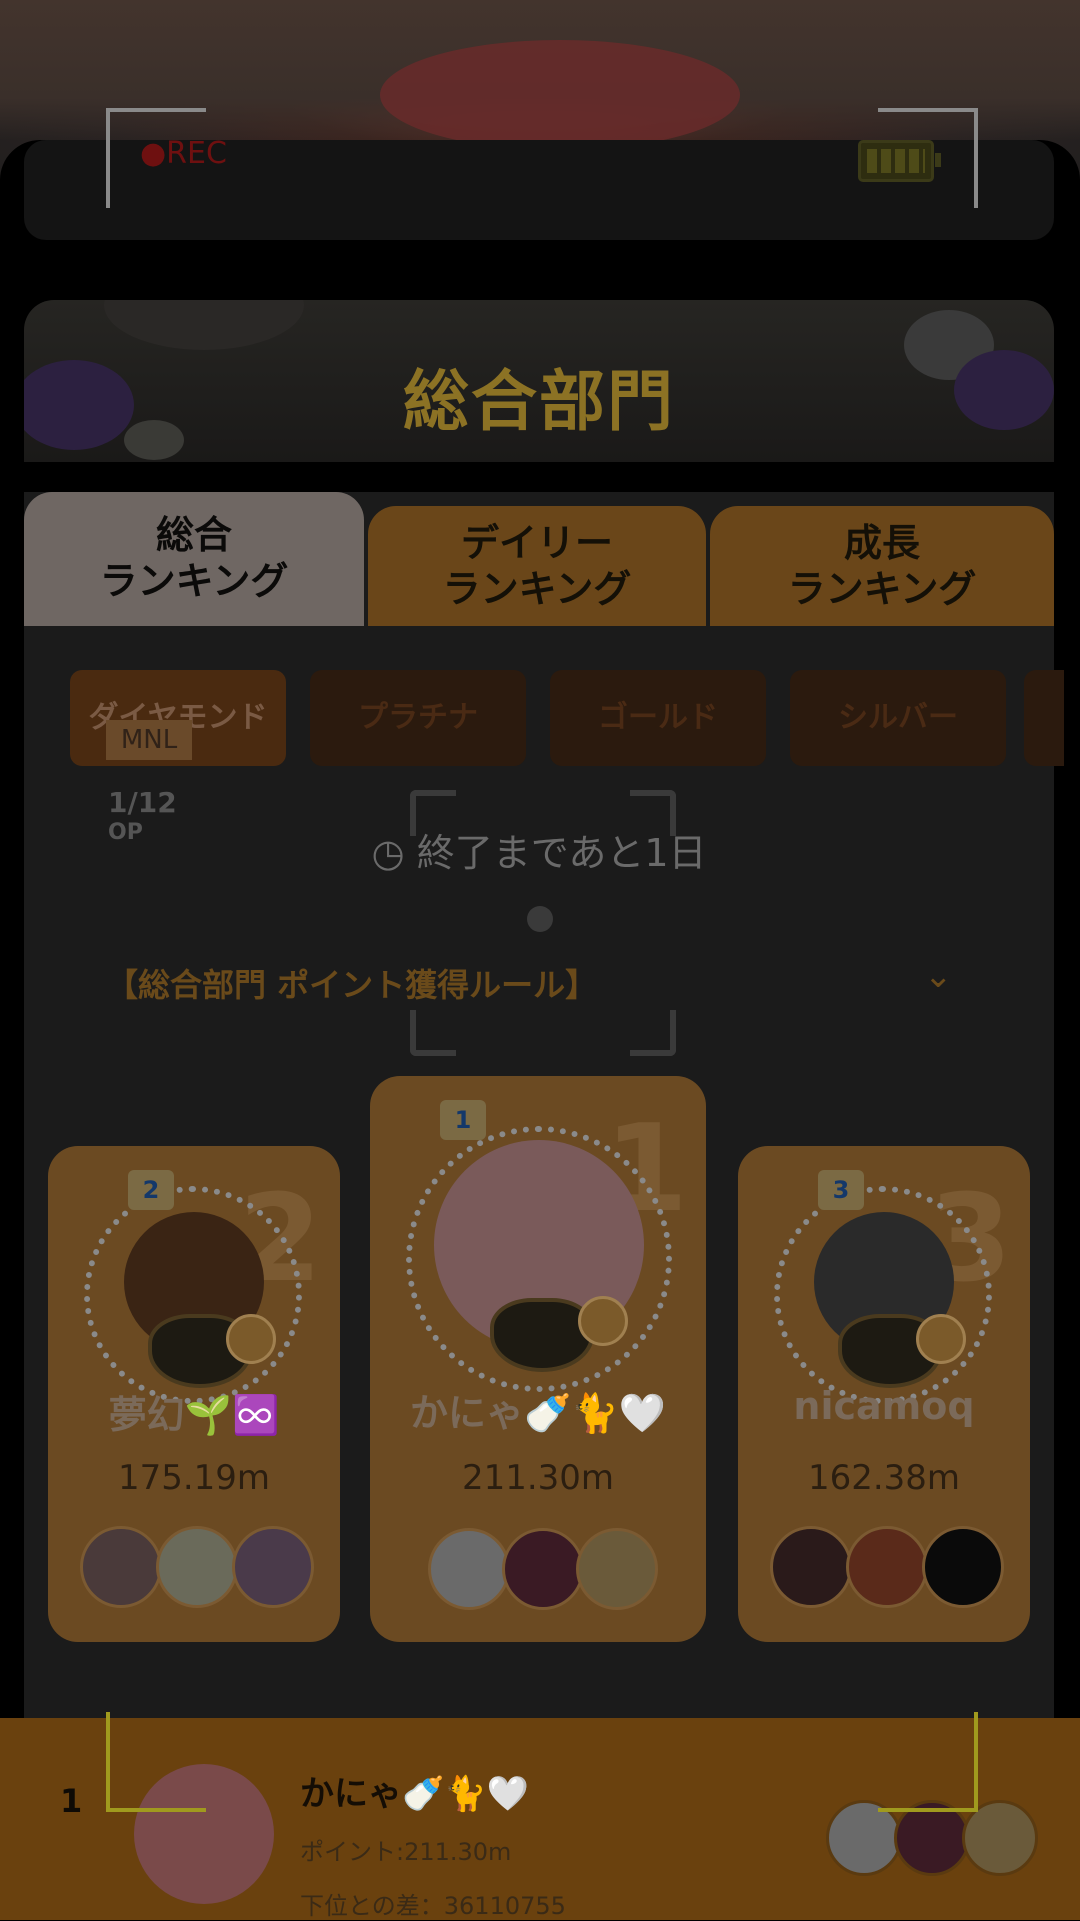 The height and width of the screenshot is (1921, 1080). Describe the element at coordinates (418, 718) in the screenshot. I see `tier-chip-platinum: プラチナ` at that location.